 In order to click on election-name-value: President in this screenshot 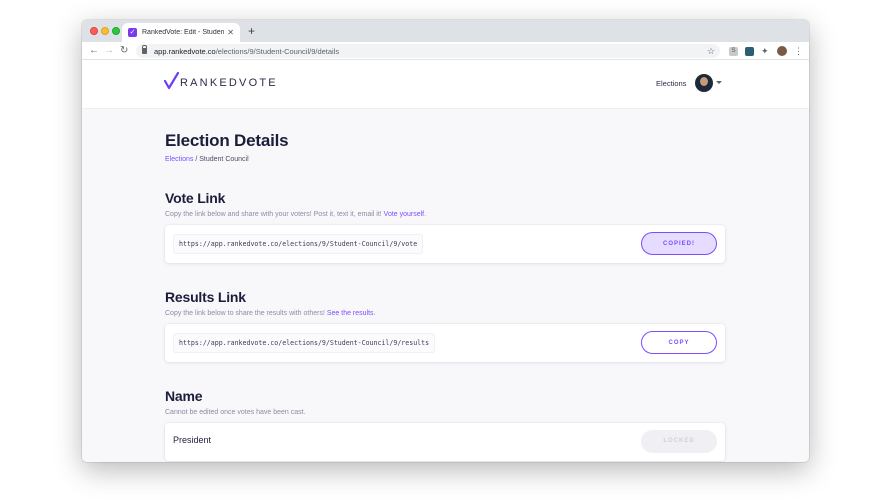, I will do `click(192, 440)`.